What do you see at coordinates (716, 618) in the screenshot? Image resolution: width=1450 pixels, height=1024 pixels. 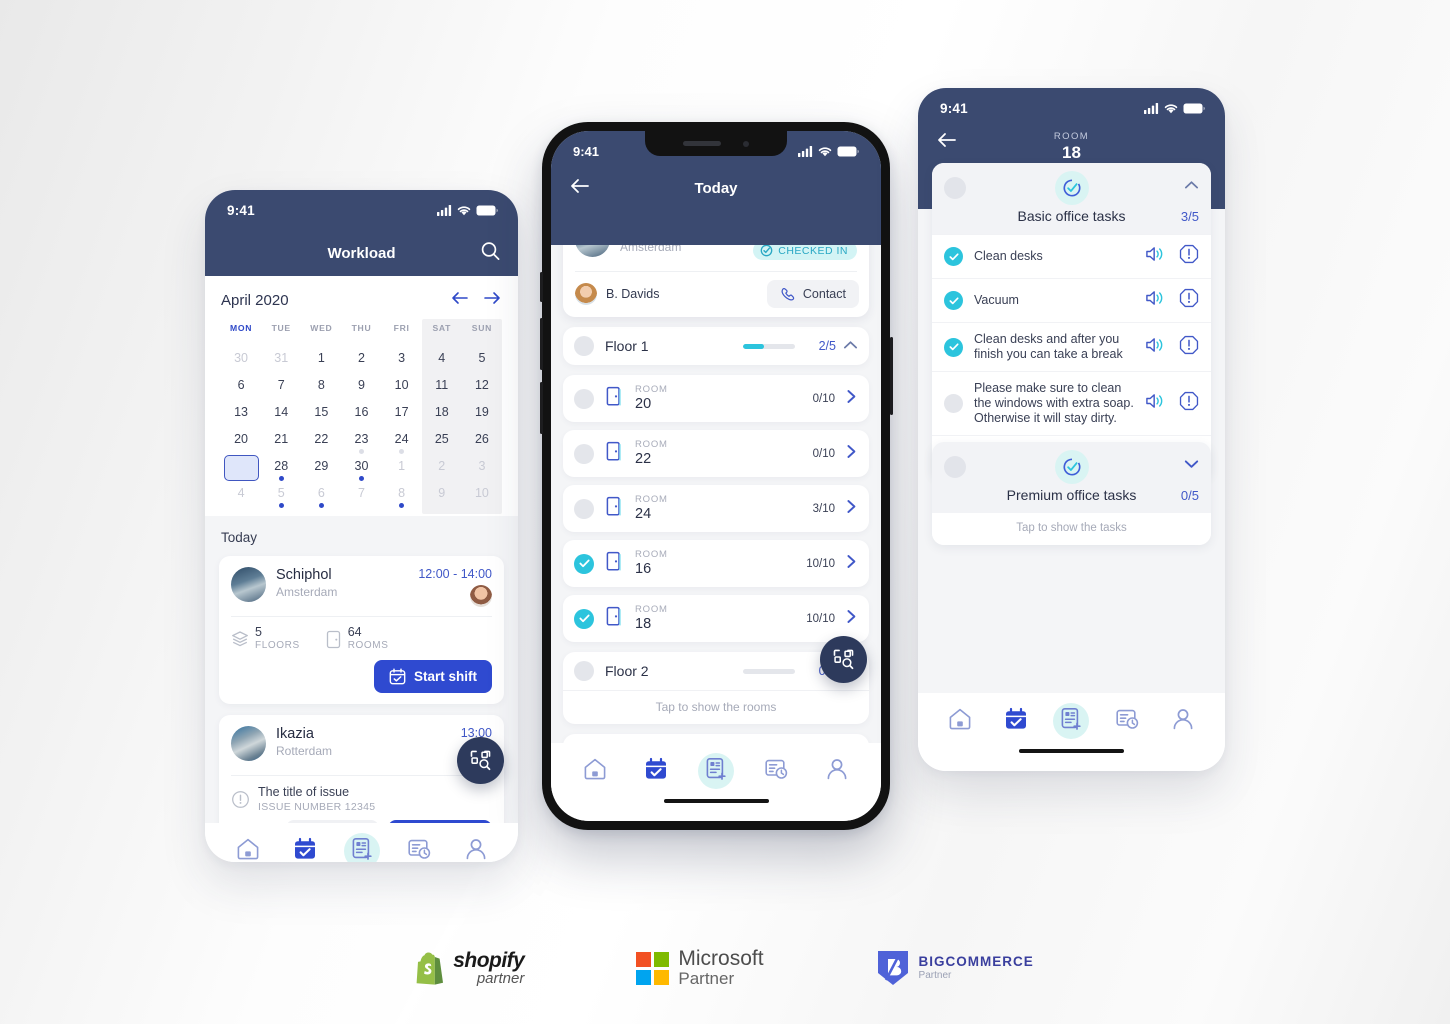 I see `room-row: ROOM 18 10/10` at bounding box center [716, 618].